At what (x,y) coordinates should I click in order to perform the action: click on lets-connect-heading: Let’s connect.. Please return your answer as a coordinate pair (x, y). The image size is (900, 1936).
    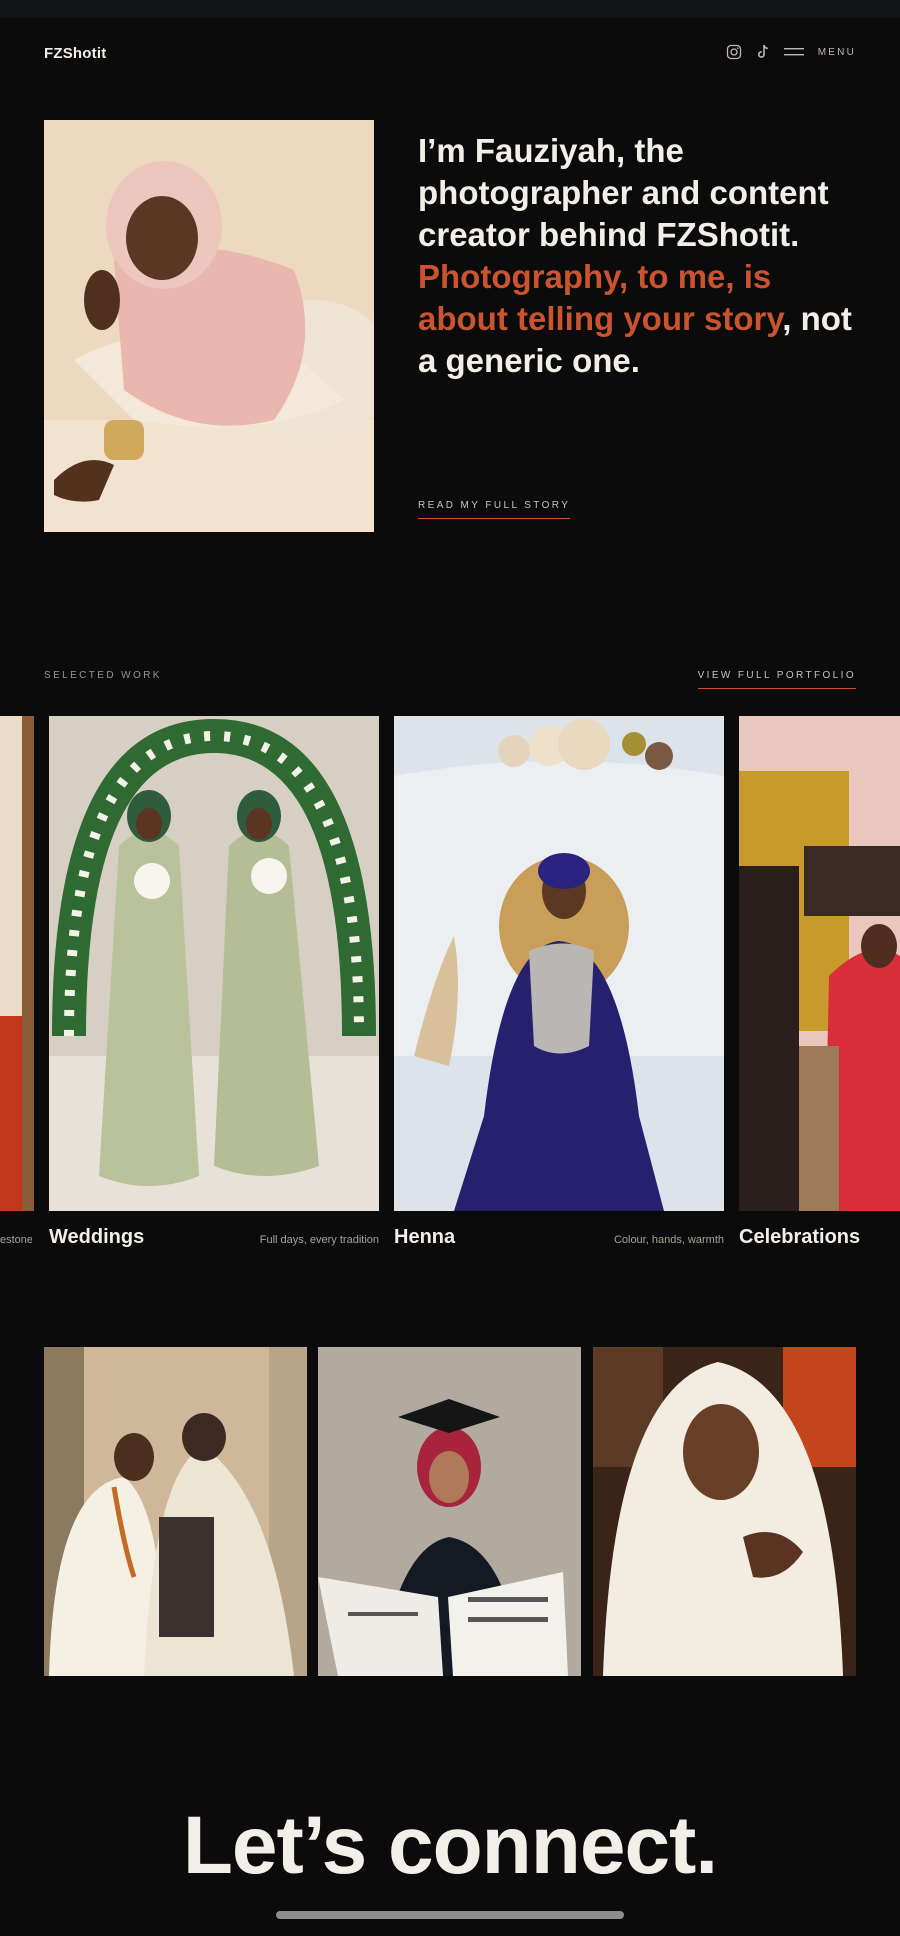
    Looking at the image, I should click on (450, 1846).